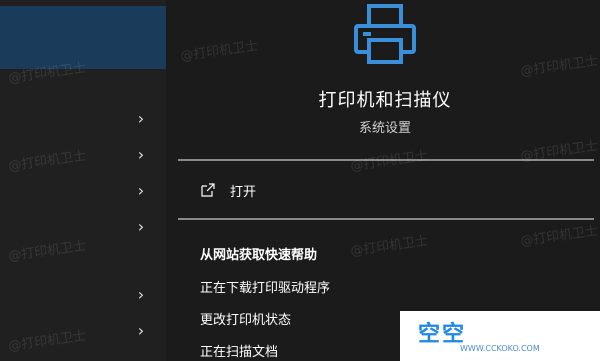 Image resolution: width=600 pixels, height=361 pixels. I want to click on help-heading: 从网站获取快速帮助, so click(259, 255).